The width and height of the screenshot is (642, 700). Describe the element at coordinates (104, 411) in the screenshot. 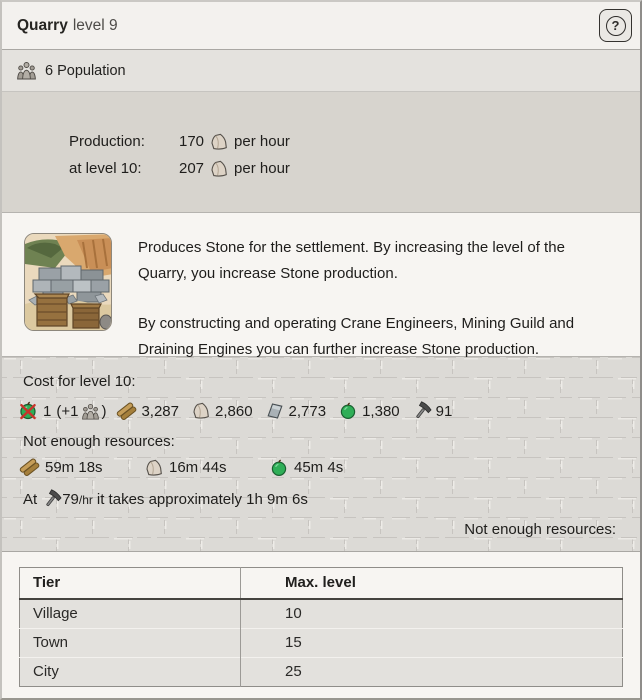

I see `population-cost-close: )` at that location.